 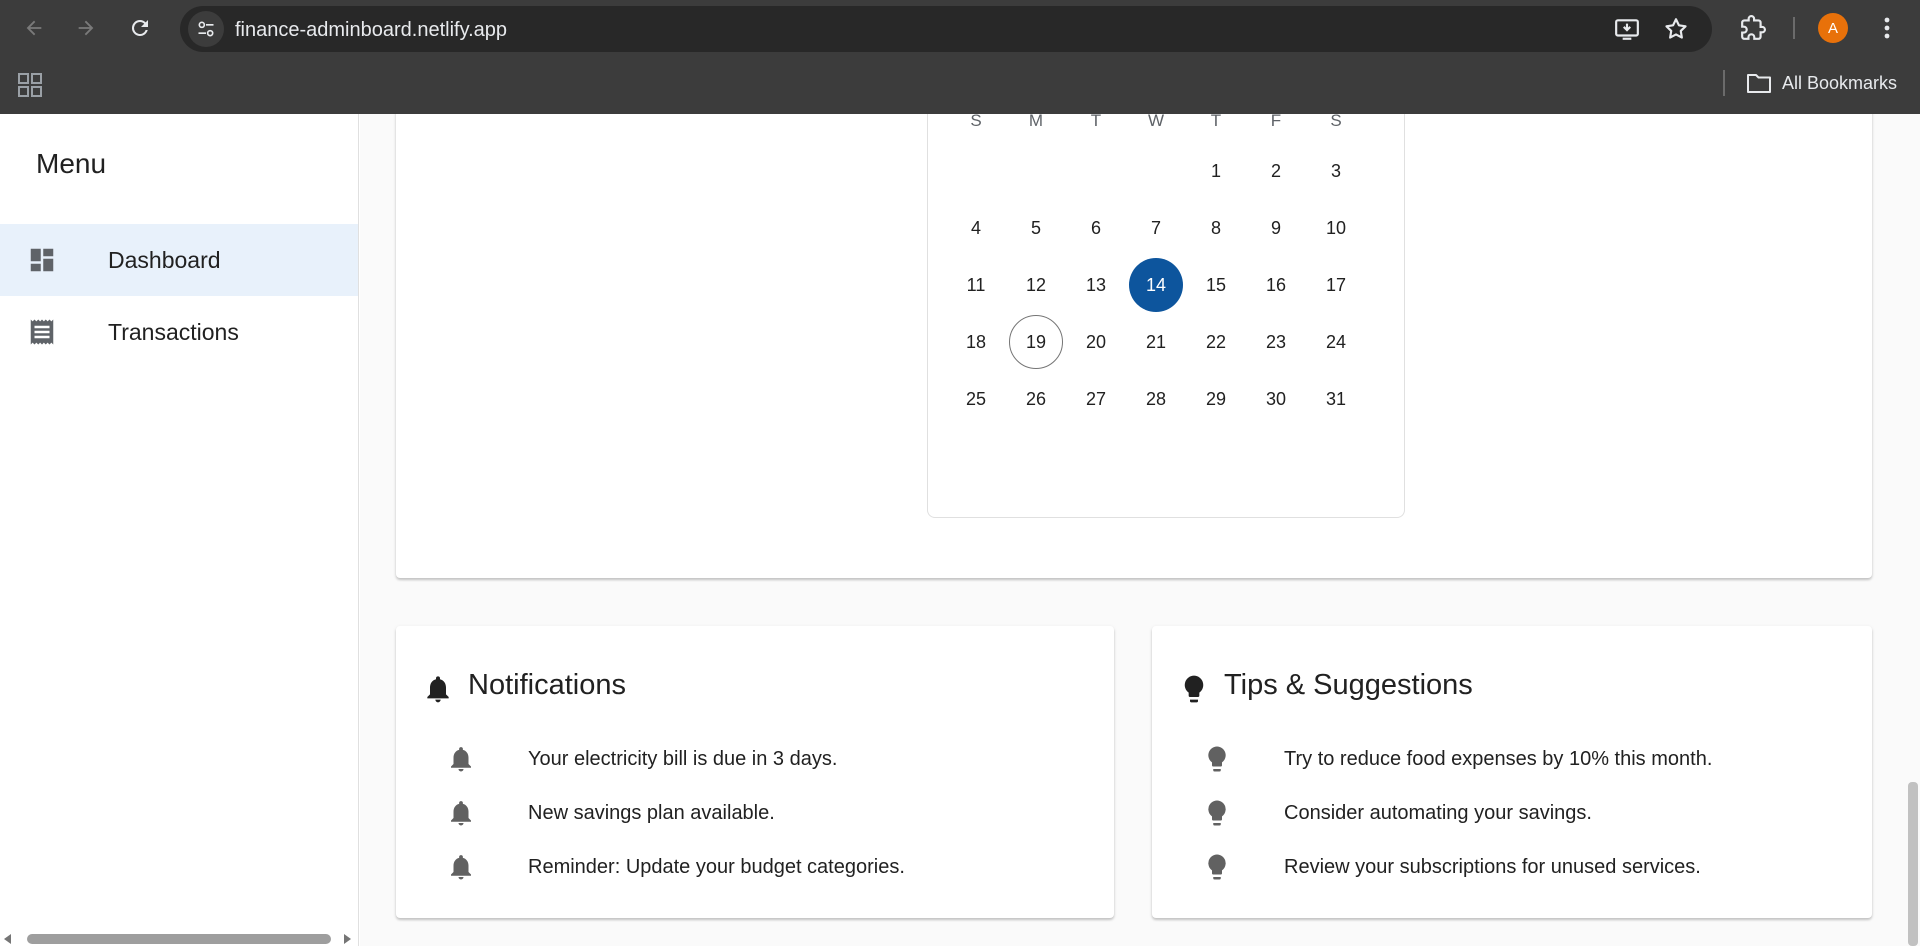 I want to click on sidebar-item-transactions: Transactions, so click(x=179, y=332).